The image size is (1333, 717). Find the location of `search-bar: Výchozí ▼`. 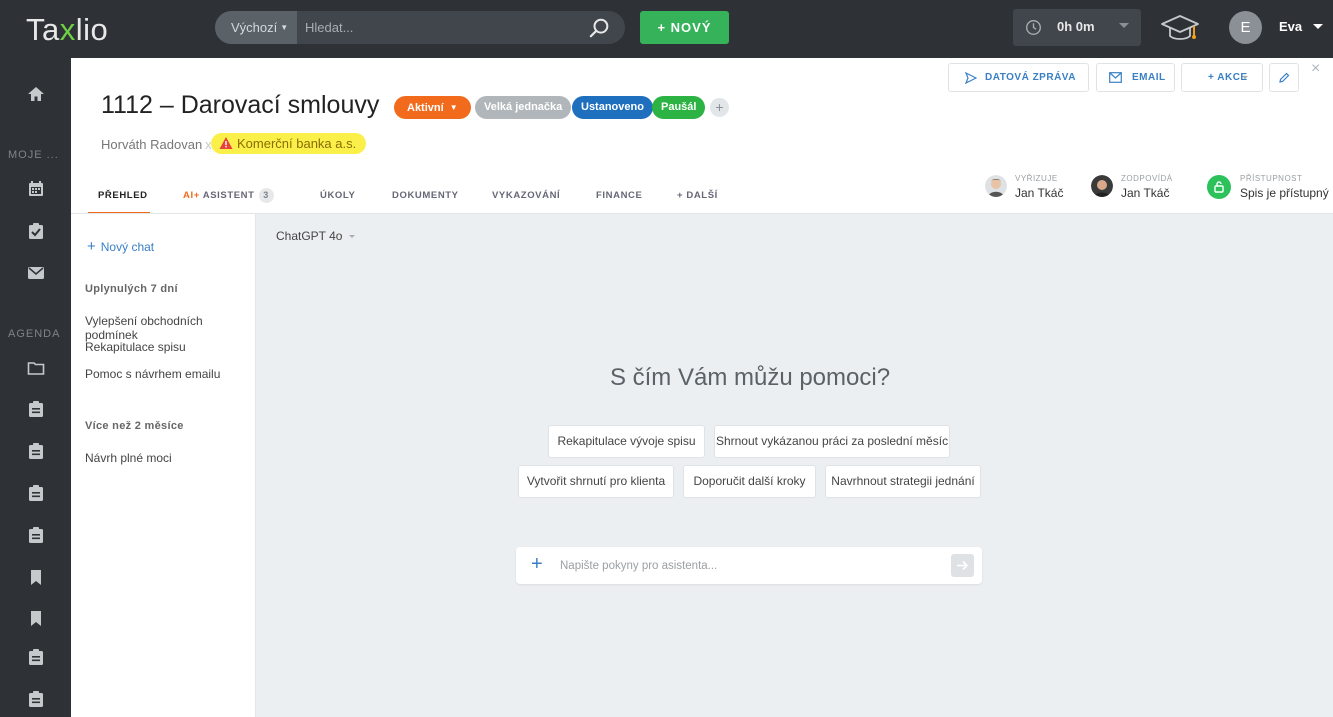

search-bar: Výchozí ▼ is located at coordinates (420, 27).